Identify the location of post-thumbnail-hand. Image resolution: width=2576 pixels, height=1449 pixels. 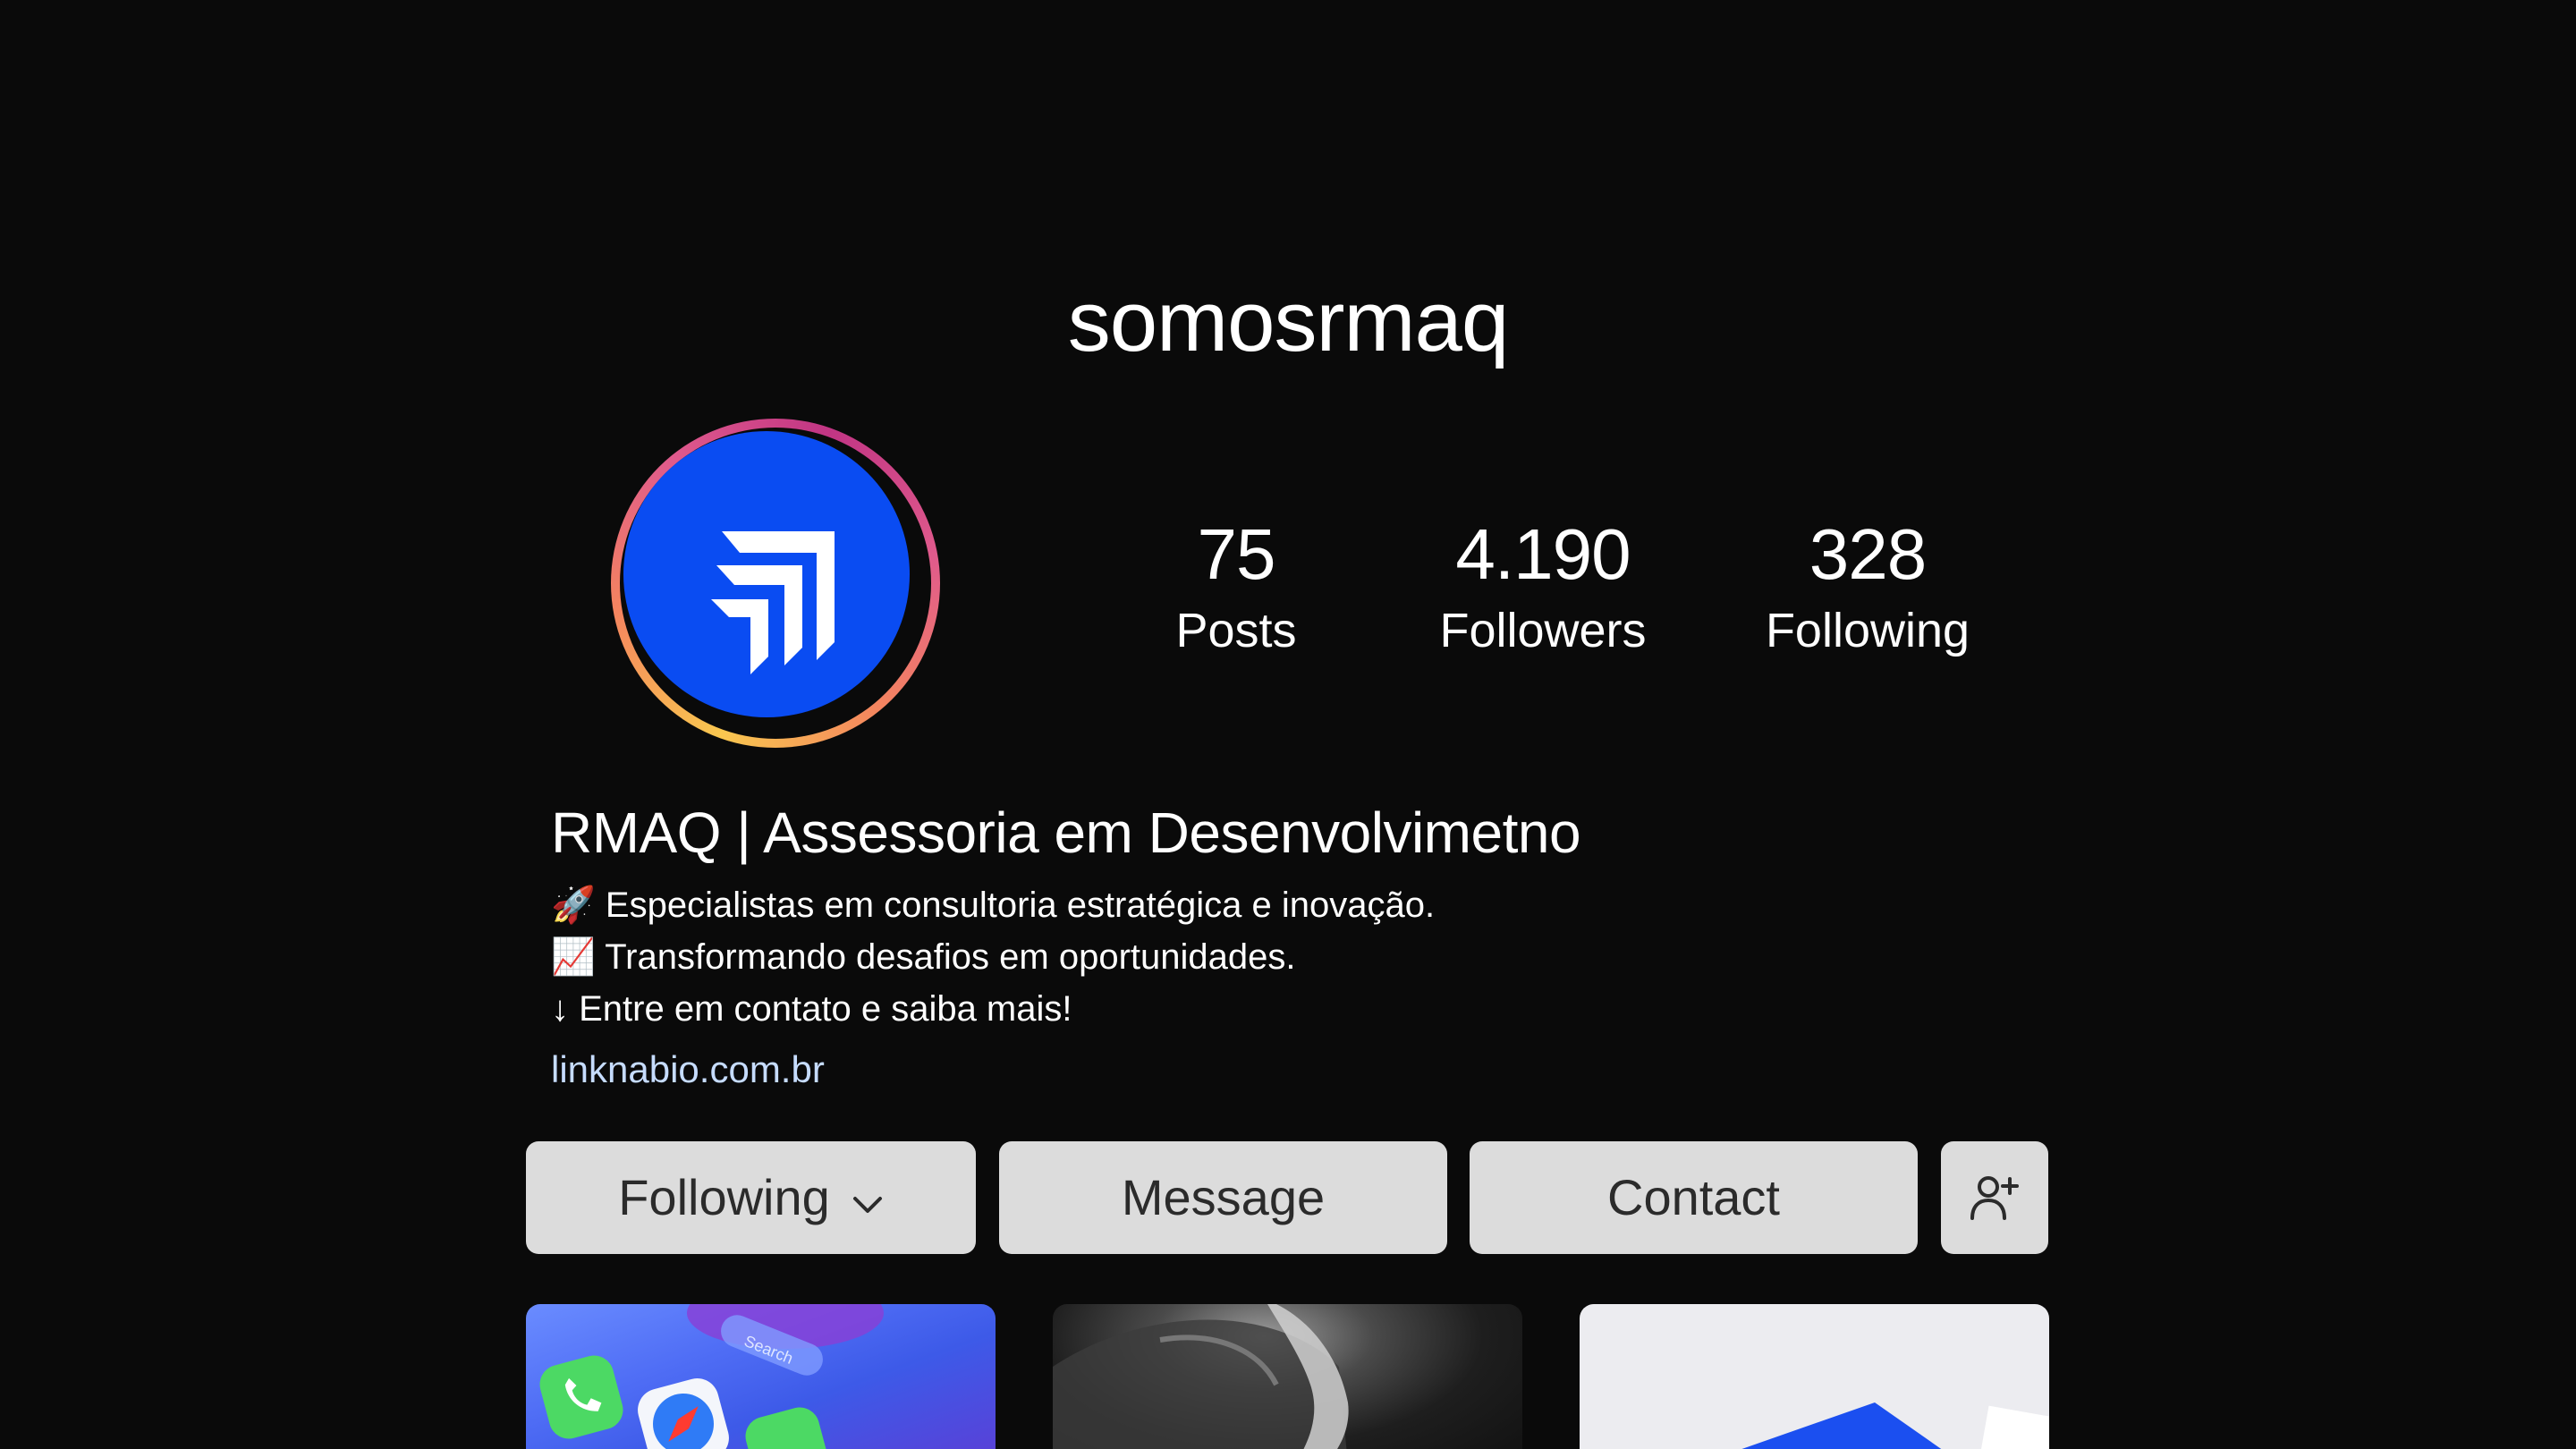
(1287, 1376).